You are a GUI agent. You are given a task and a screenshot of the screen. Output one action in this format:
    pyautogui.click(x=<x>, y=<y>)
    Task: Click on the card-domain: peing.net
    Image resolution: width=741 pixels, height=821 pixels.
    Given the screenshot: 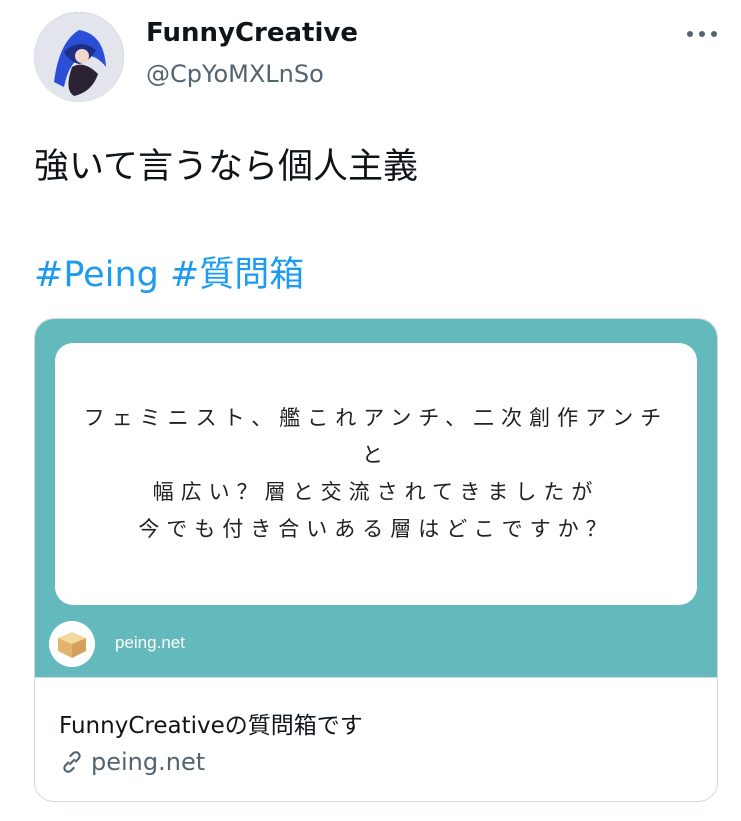 What is the action you would take?
    pyautogui.click(x=148, y=762)
    